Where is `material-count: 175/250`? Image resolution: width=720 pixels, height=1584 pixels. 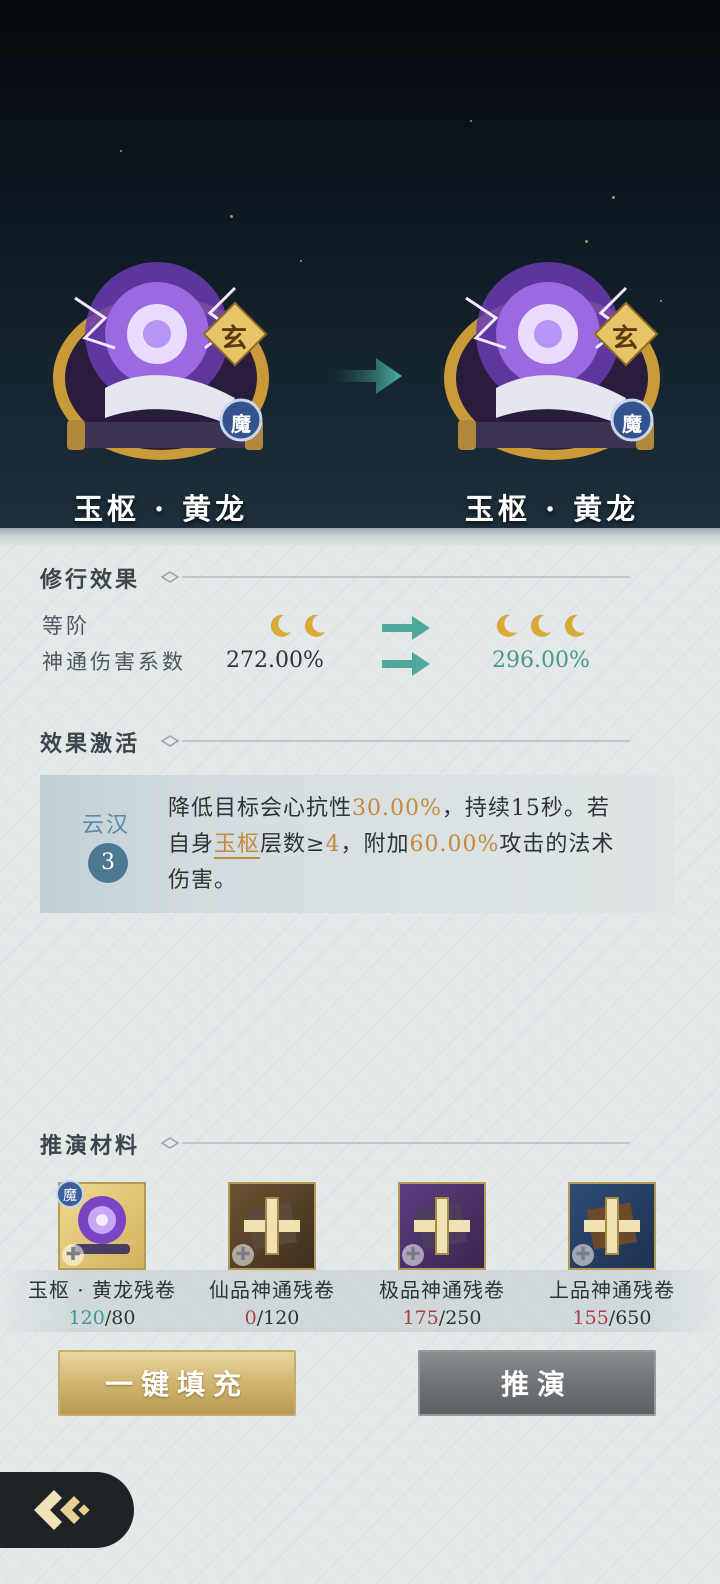 material-count: 175/250 is located at coordinates (442, 1318).